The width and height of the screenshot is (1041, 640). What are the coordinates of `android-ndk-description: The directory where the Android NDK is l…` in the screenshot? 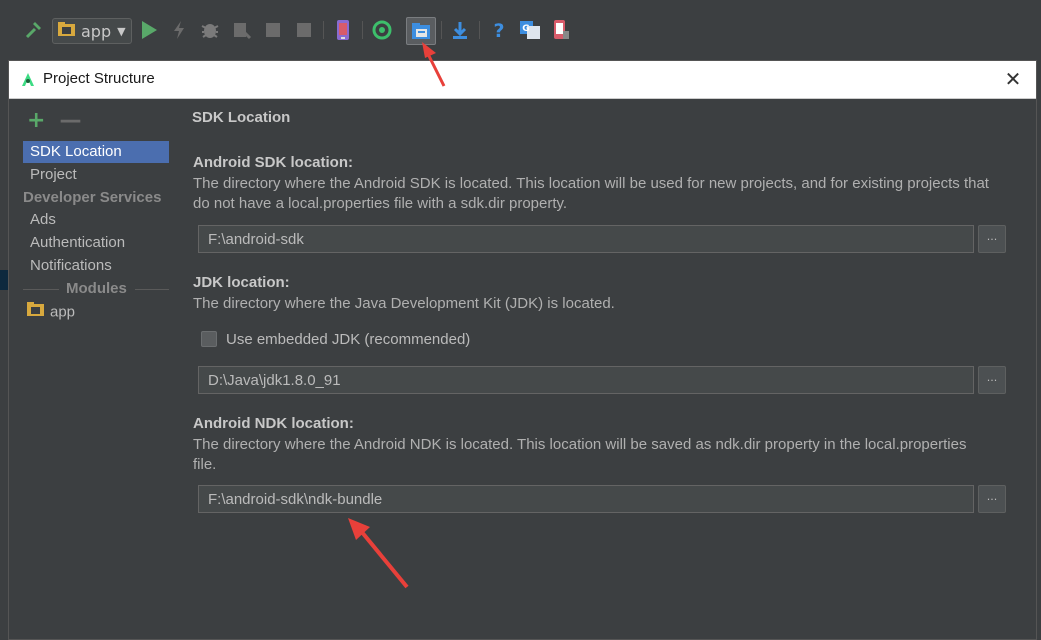 It's located at (580, 454).